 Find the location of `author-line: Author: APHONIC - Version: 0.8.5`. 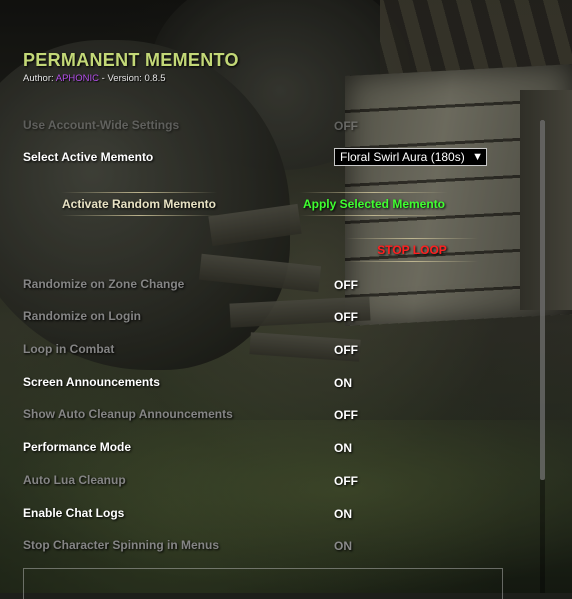

author-line: Author: APHONIC - Version: 0.8.5 is located at coordinates (94, 78).